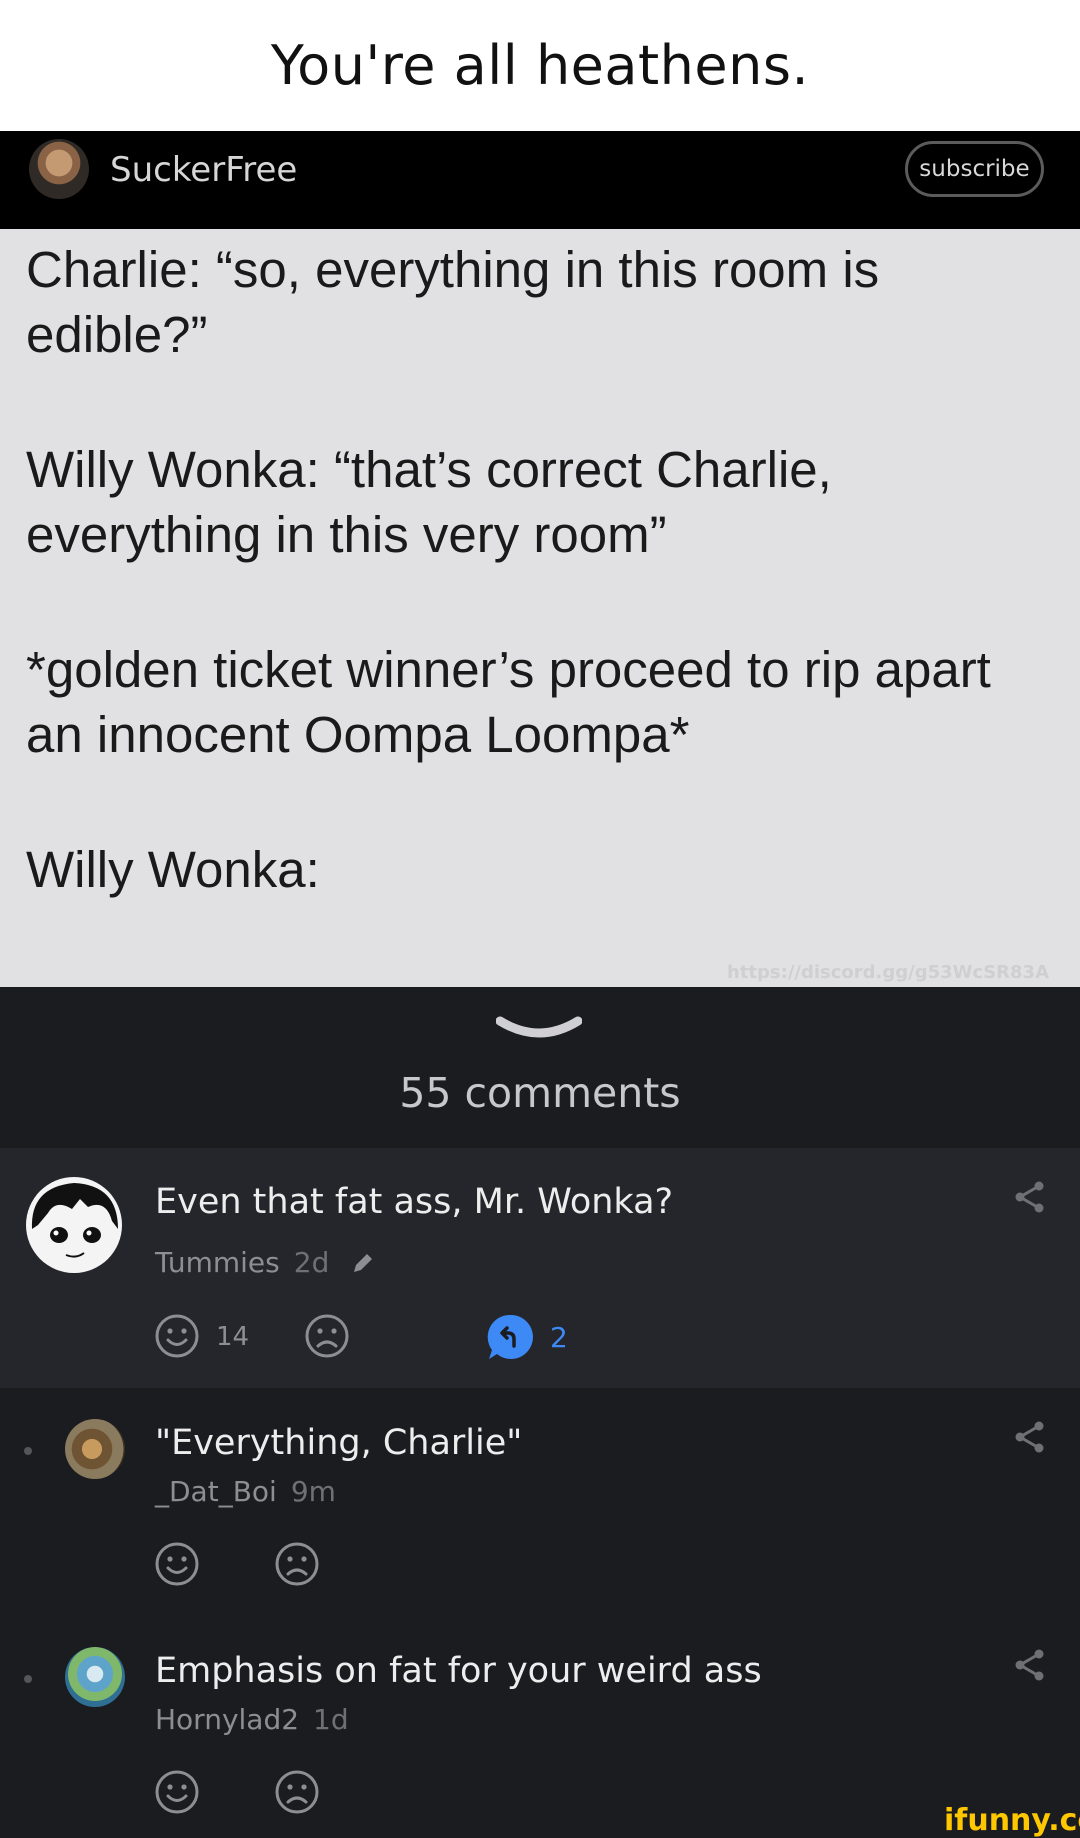 The height and width of the screenshot is (1838, 1080). Describe the element at coordinates (540, 1093) in the screenshot. I see `comments-count: 55 comments` at that location.